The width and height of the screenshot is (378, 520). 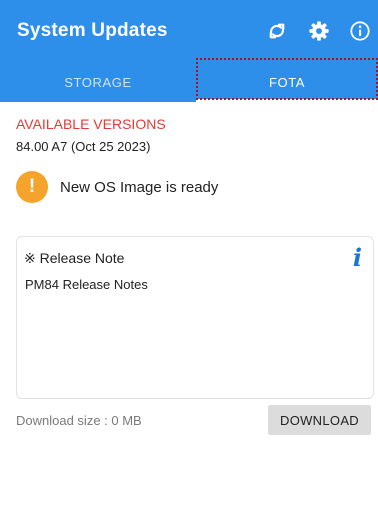 I want to click on refresh-icon, so click(x=277, y=31).